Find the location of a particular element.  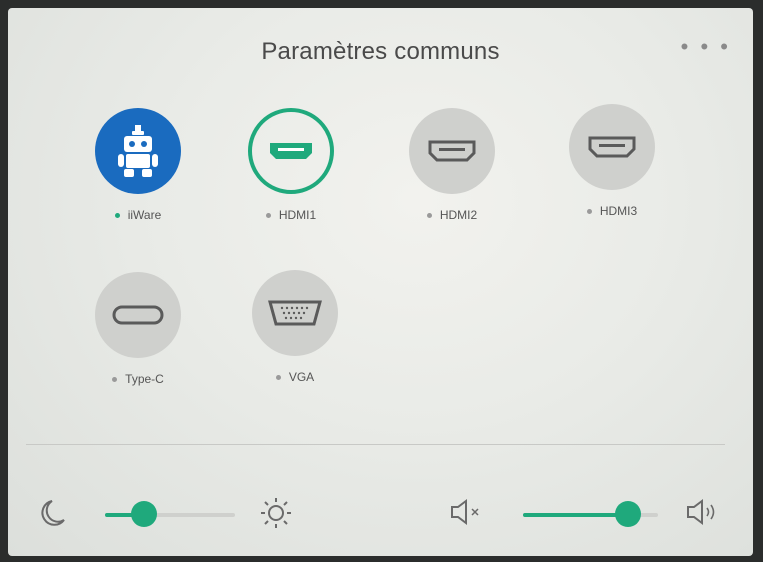

more-options-button: • • • is located at coordinates (706, 47).